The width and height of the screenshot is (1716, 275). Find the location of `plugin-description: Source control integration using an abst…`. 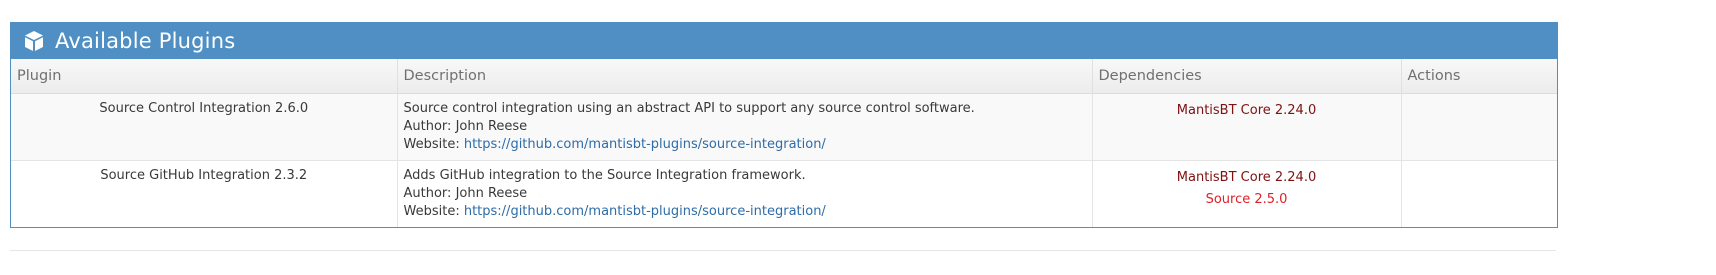

plugin-description: Source control integration using an abst… is located at coordinates (689, 108).